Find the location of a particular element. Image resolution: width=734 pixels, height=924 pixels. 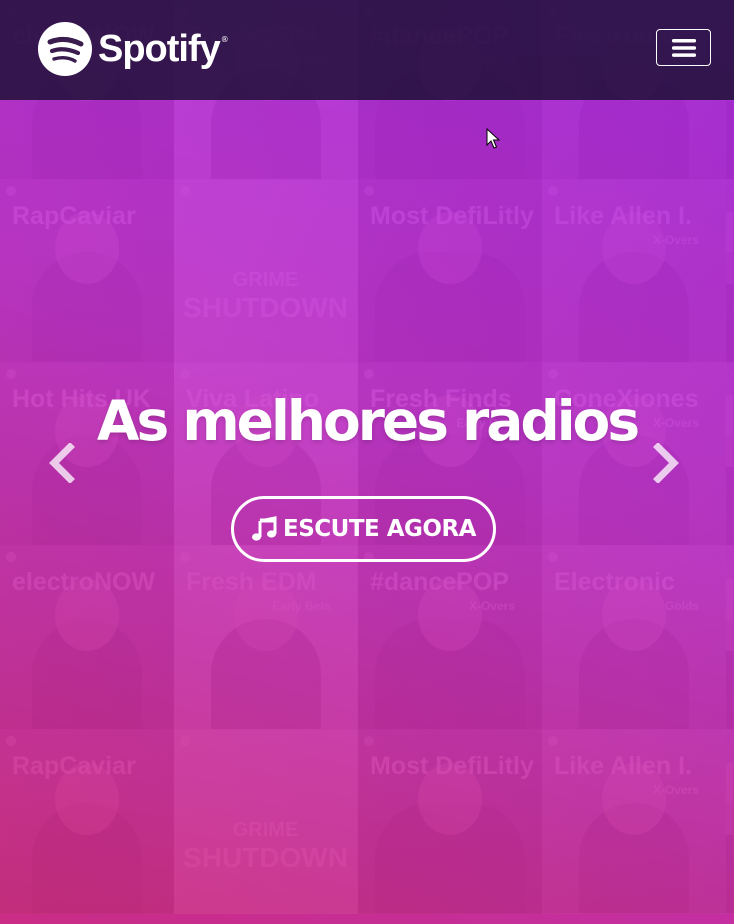

top-navbar: Spotify ® is located at coordinates (367, 50).